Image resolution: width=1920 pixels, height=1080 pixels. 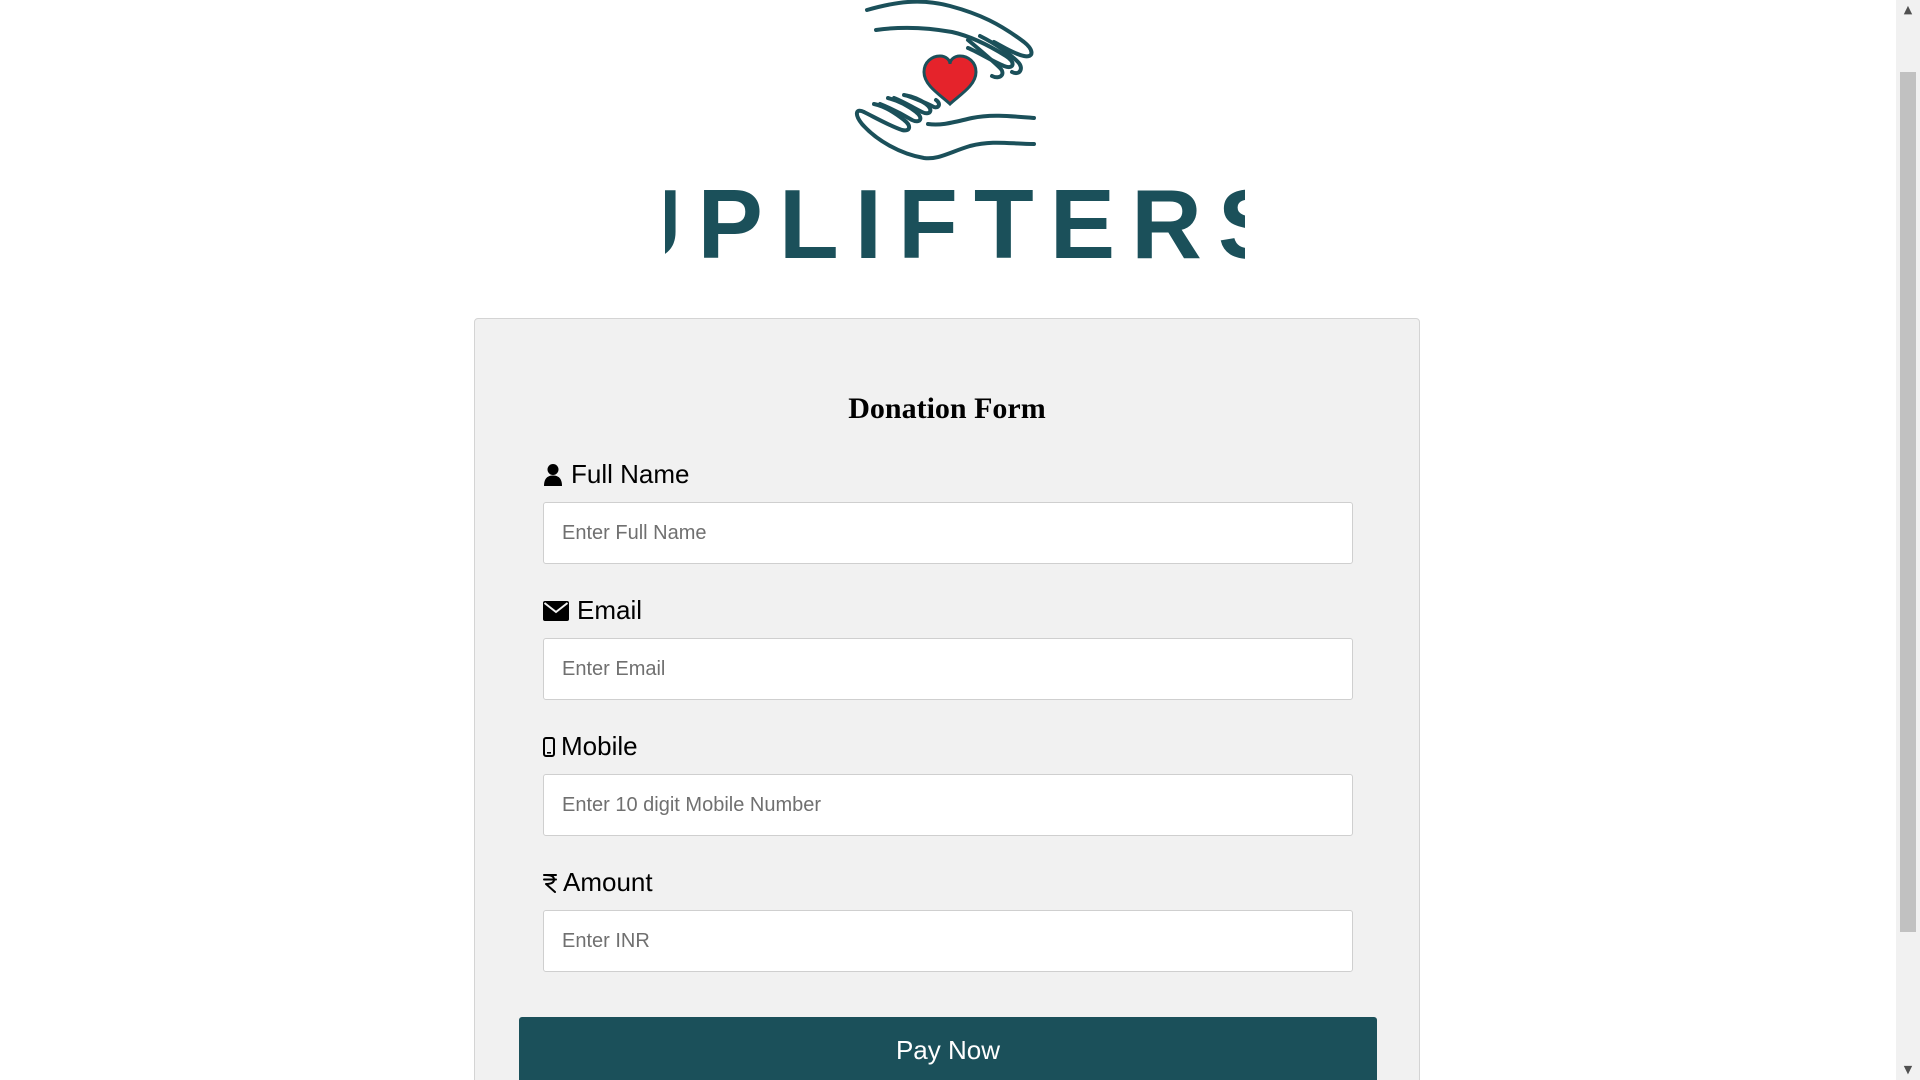 I want to click on vertical-scrollbar: ▲ ▼, so click(x=1908, y=540).